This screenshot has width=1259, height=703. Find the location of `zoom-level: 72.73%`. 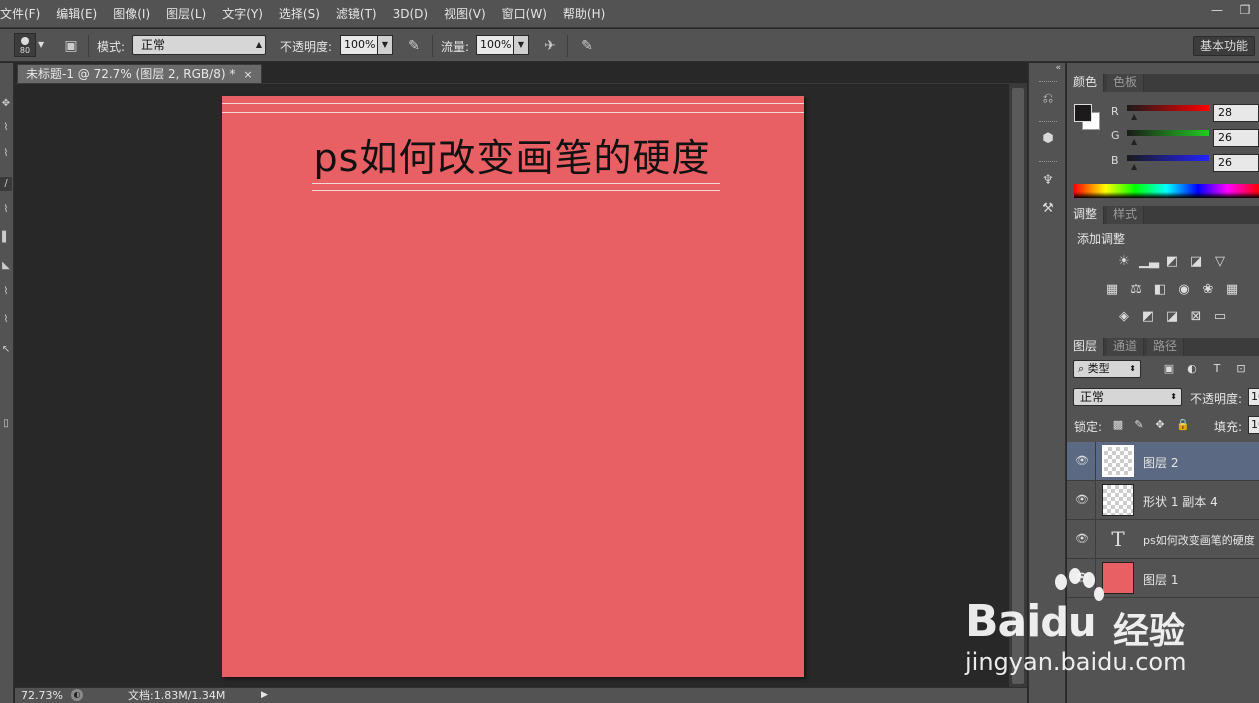

zoom-level: 72.73% is located at coordinates (42, 695).